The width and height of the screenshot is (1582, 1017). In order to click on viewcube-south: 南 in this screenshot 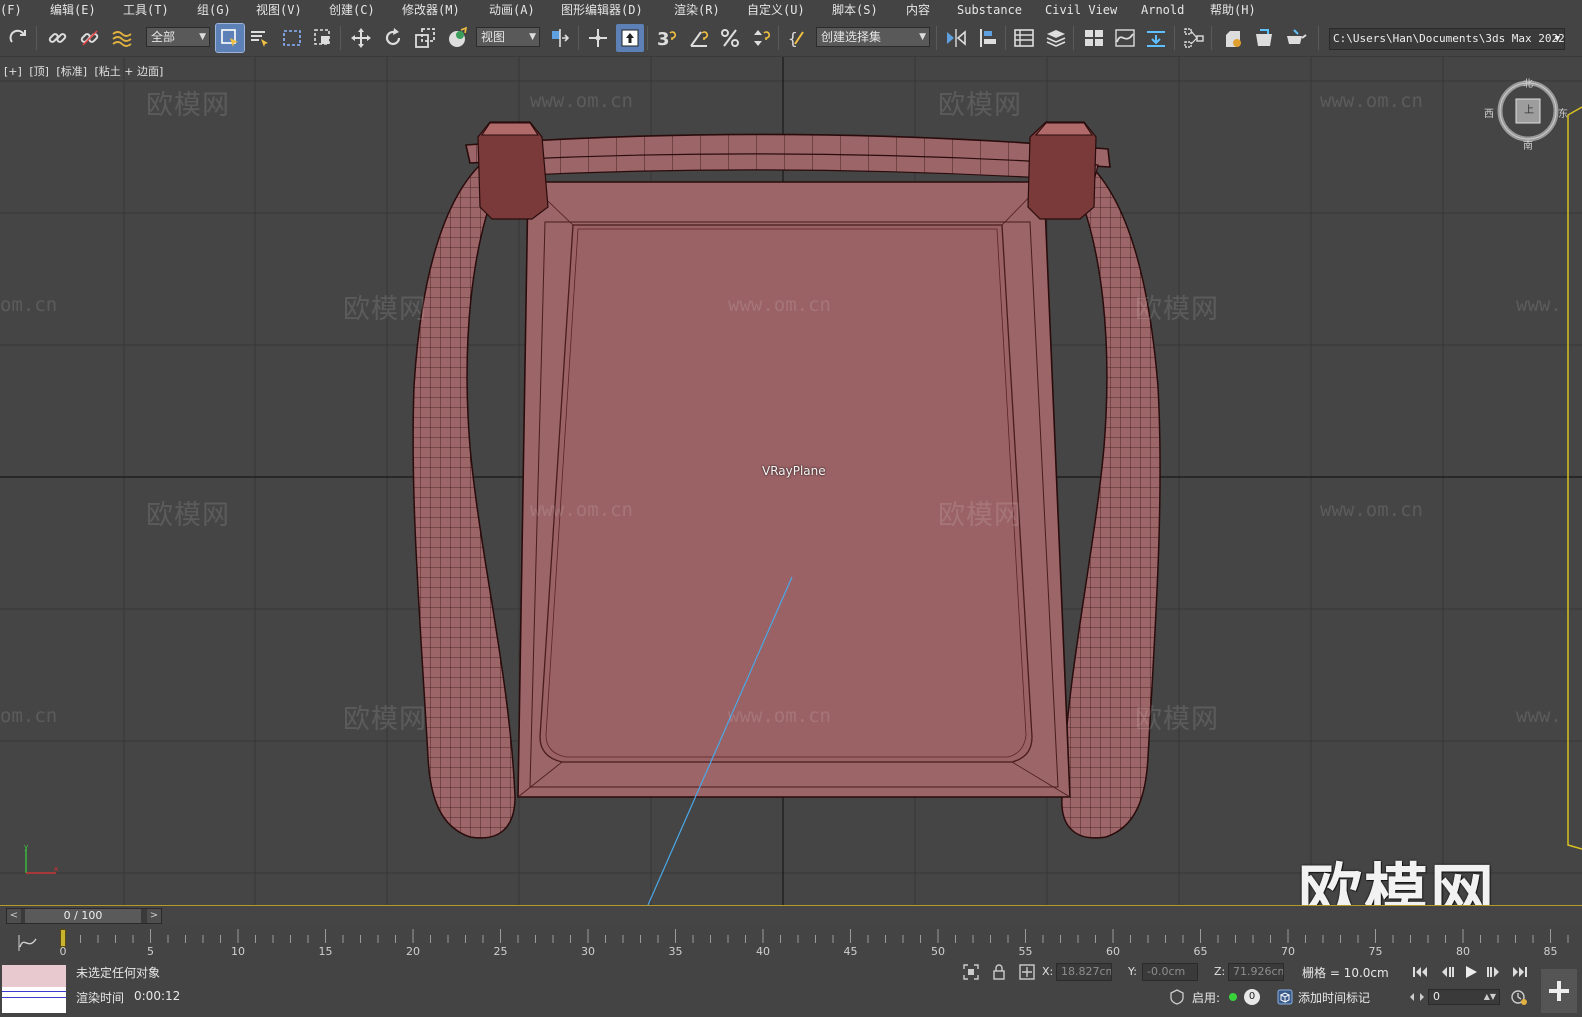, I will do `click(1528, 144)`.